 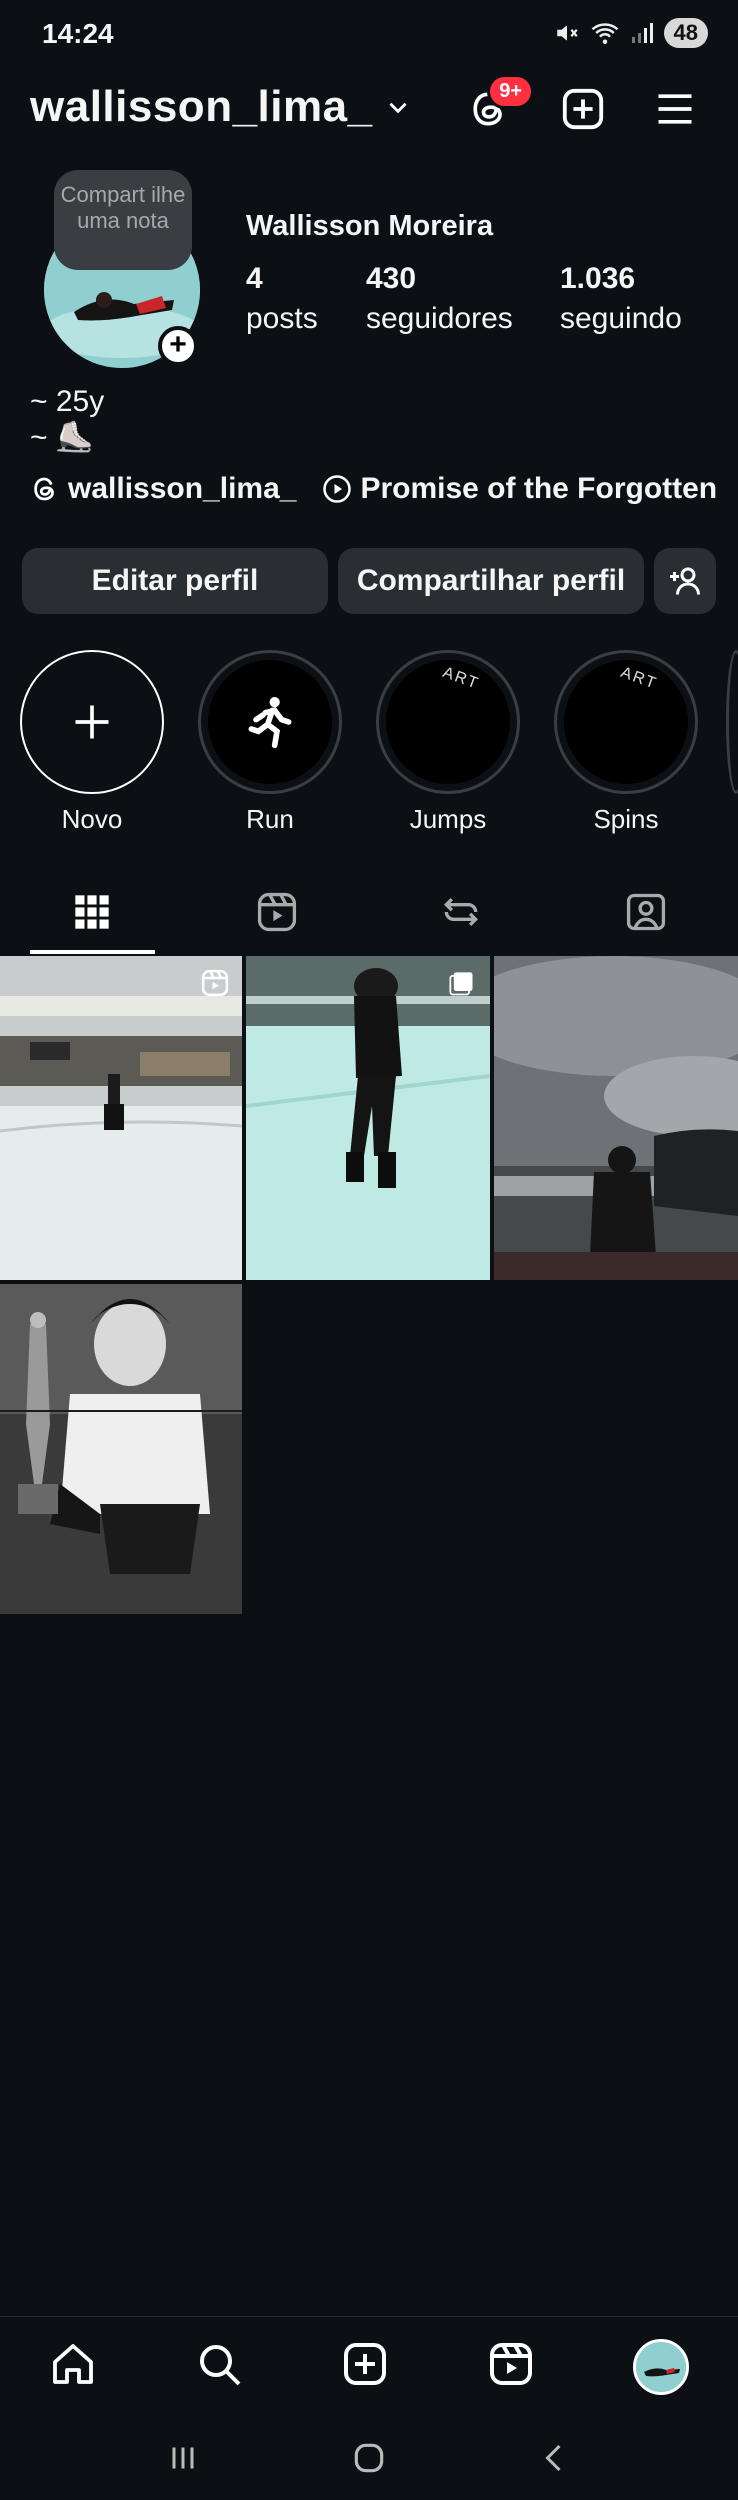 I want to click on stat-following: 1.036 seguindo, so click(x=621, y=299).